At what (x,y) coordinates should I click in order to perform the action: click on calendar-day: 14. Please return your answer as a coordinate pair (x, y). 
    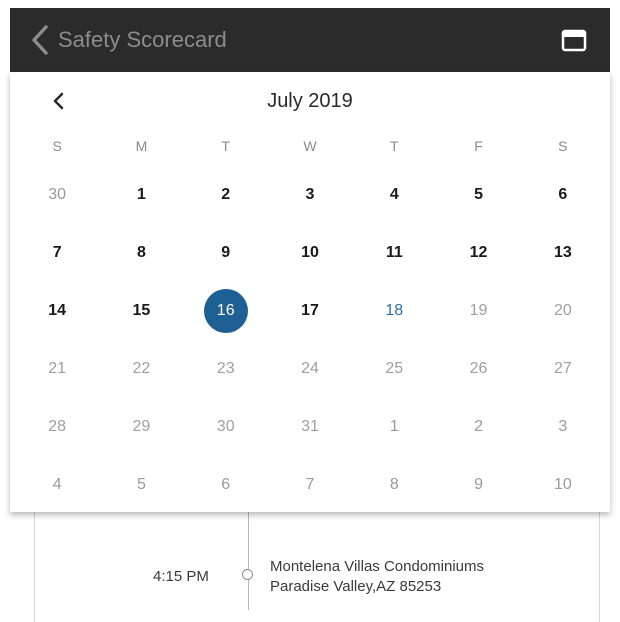
    Looking at the image, I should click on (57, 311).